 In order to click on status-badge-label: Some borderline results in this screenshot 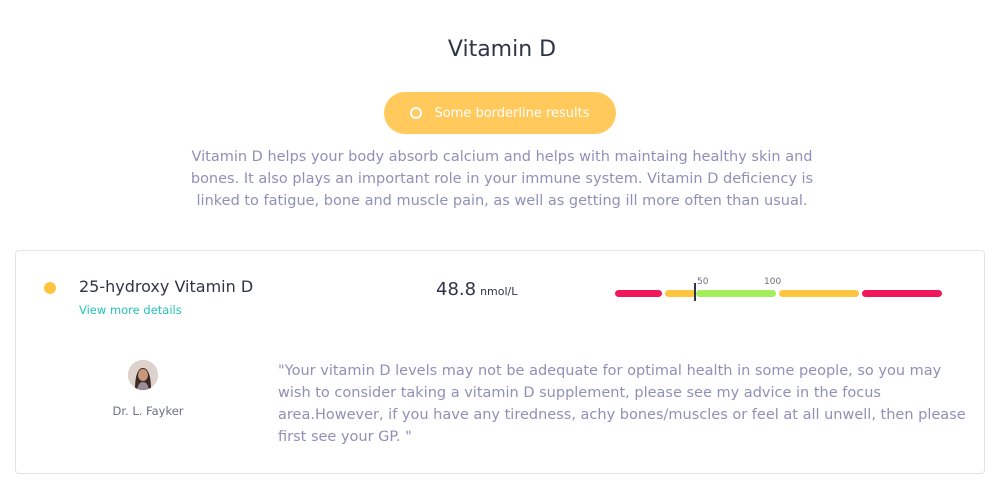, I will do `click(512, 113)`.